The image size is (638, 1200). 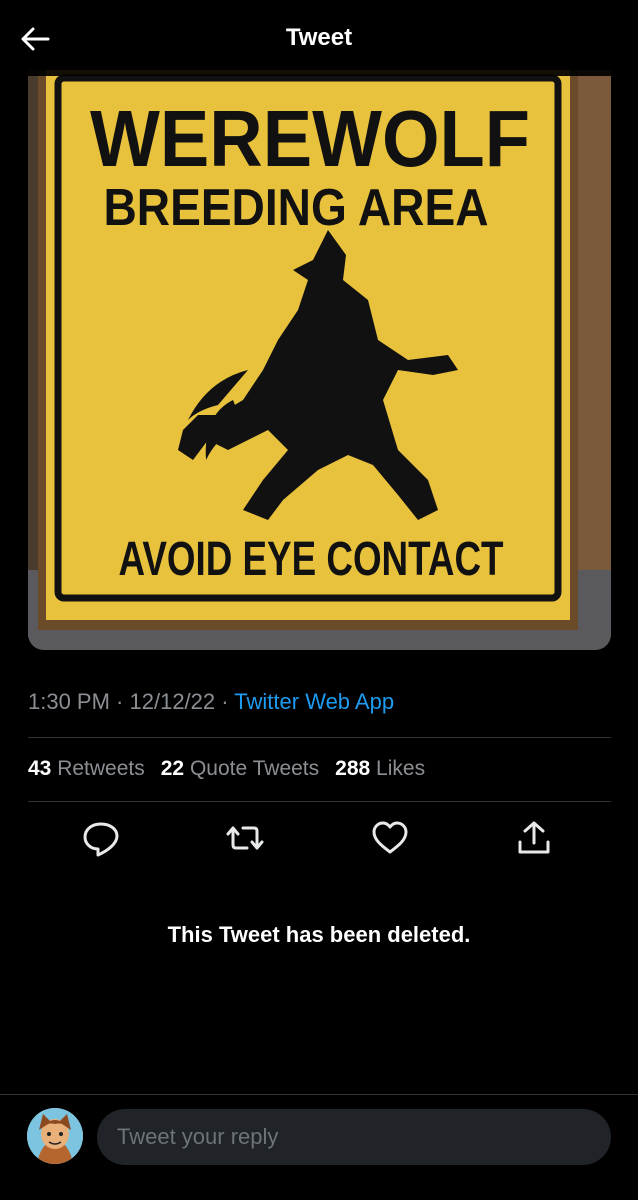 What do you see at coordinates (310, 138) in the screenshot?
I see `sign-line-1: WEREWOLF` at bounding box center [310, 138].